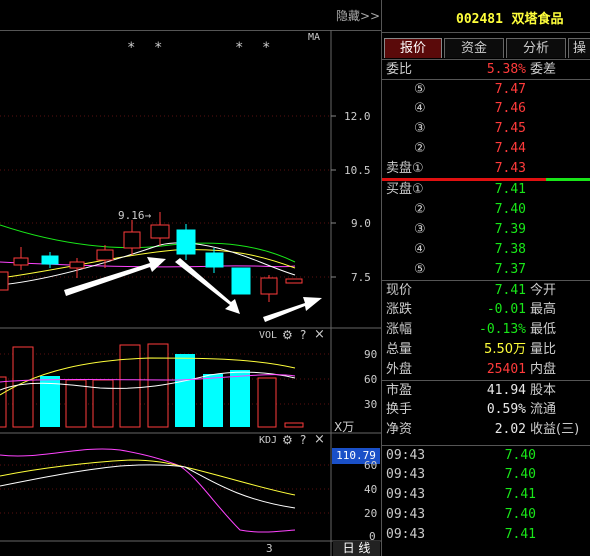 The image size is (590, 556). What do you see at coordinates (505, 349) in the screenshot?
I see `quote-value: 5.50万` at bounding box center [505, 349].